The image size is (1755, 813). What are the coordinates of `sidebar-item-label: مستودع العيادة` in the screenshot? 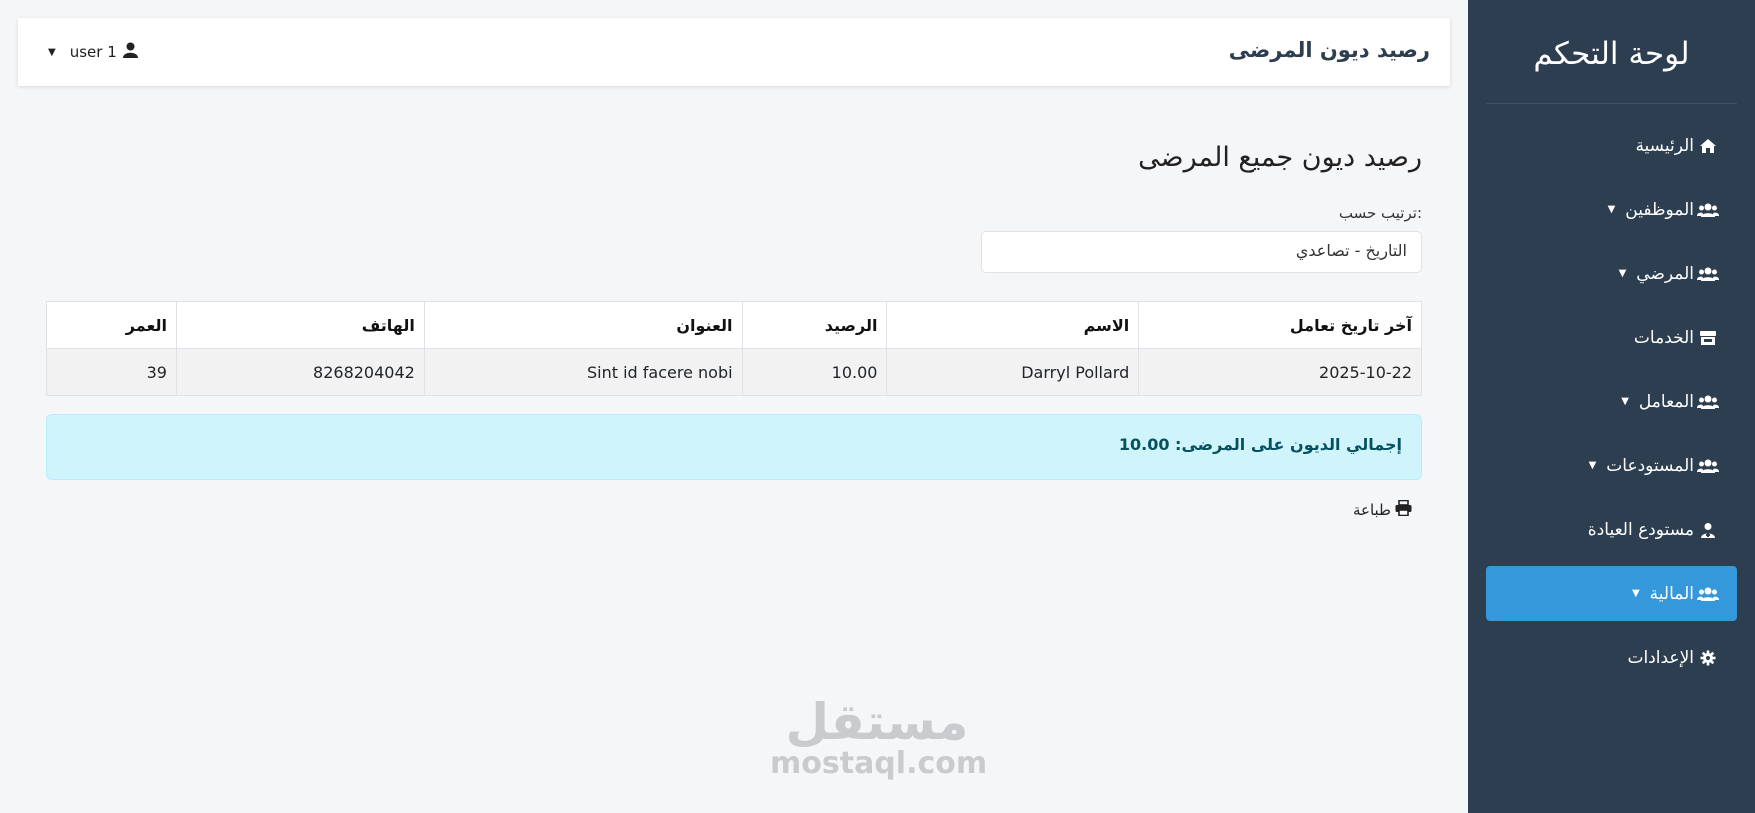 It's located at (1640, 529).